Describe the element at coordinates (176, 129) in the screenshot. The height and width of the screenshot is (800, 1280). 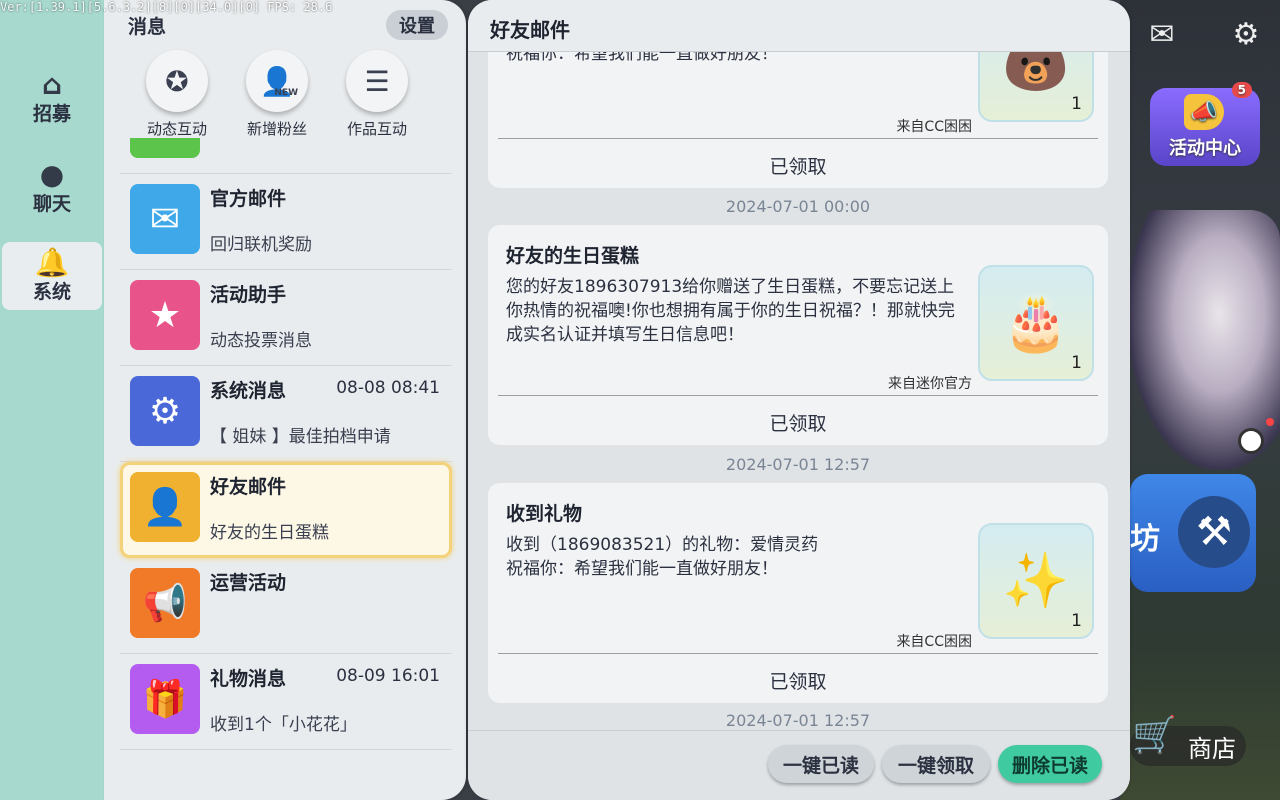
I see `quick-label: 动态互动` at that location.